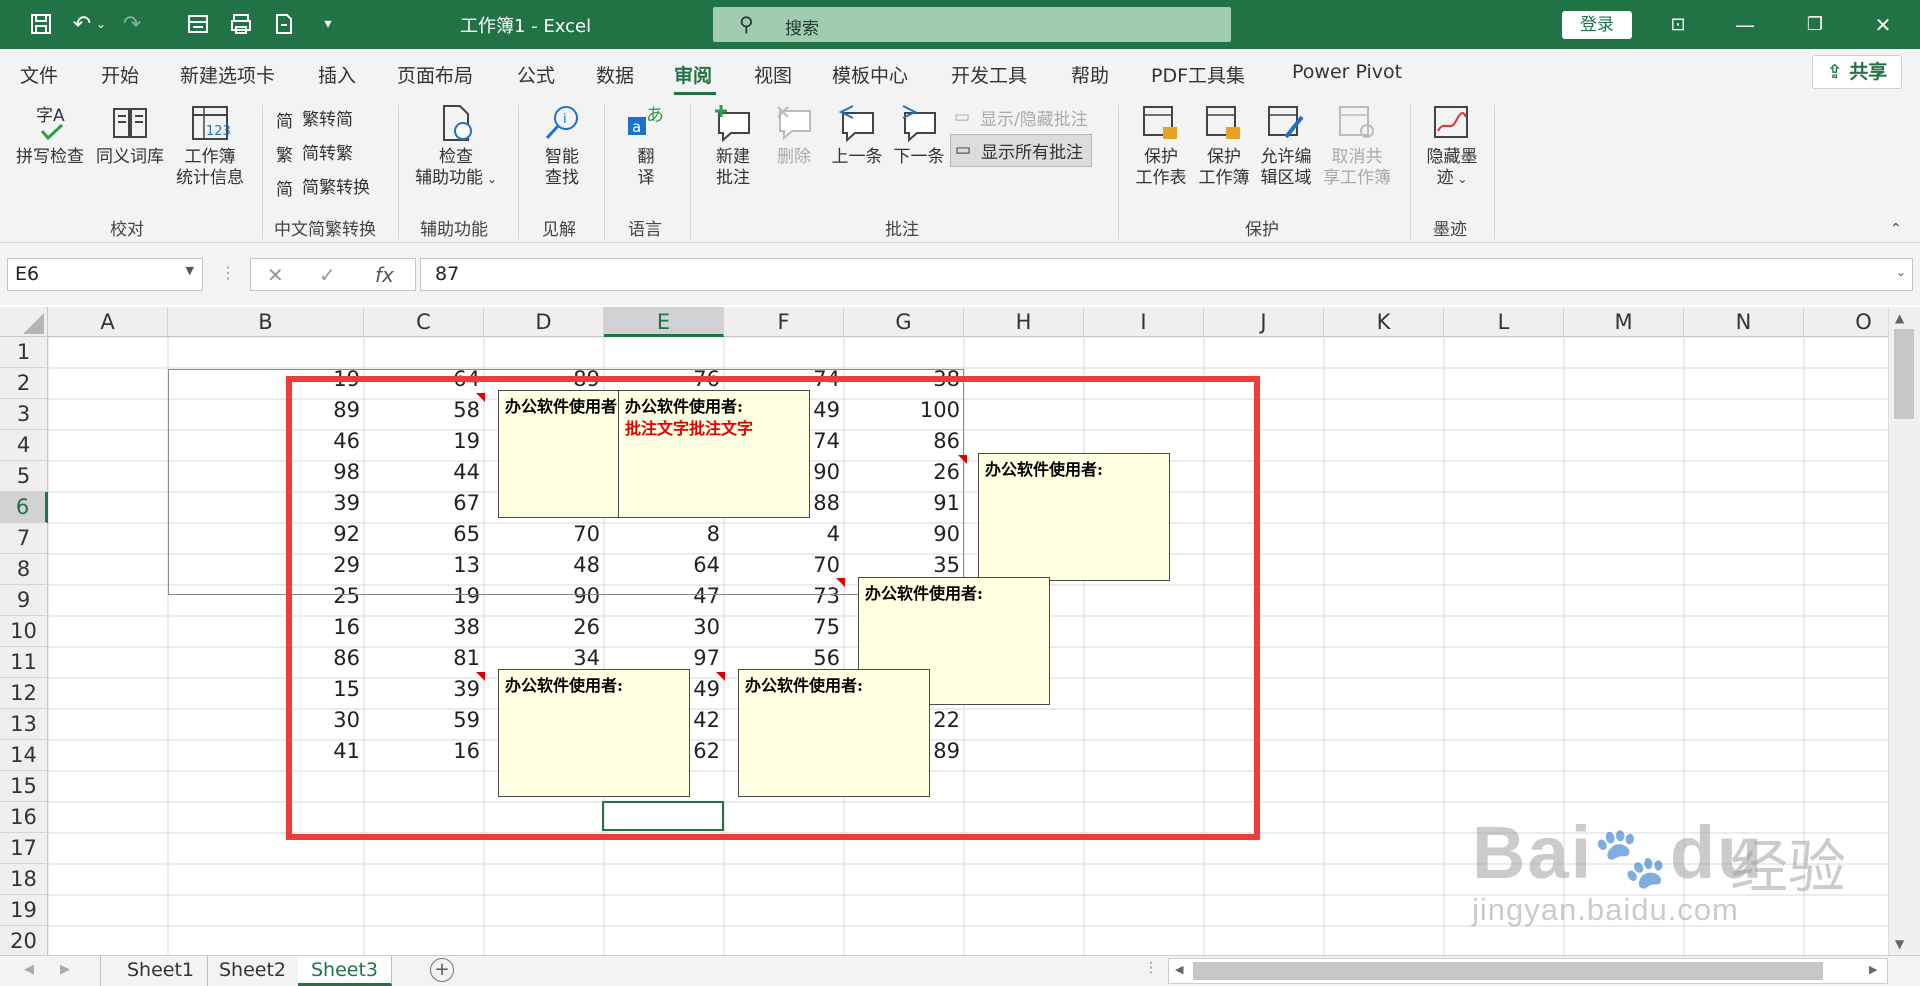 This screenshot has height=986, width=1920. I want to click on cell-f10: 75, so click(784, 627).